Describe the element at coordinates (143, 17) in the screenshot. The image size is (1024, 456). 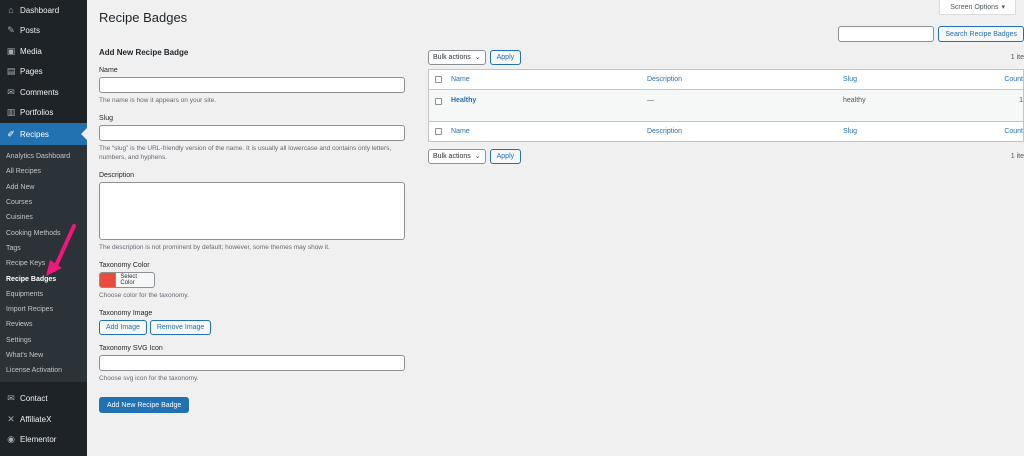
I see `page-title: Recipe Badges` at that location.